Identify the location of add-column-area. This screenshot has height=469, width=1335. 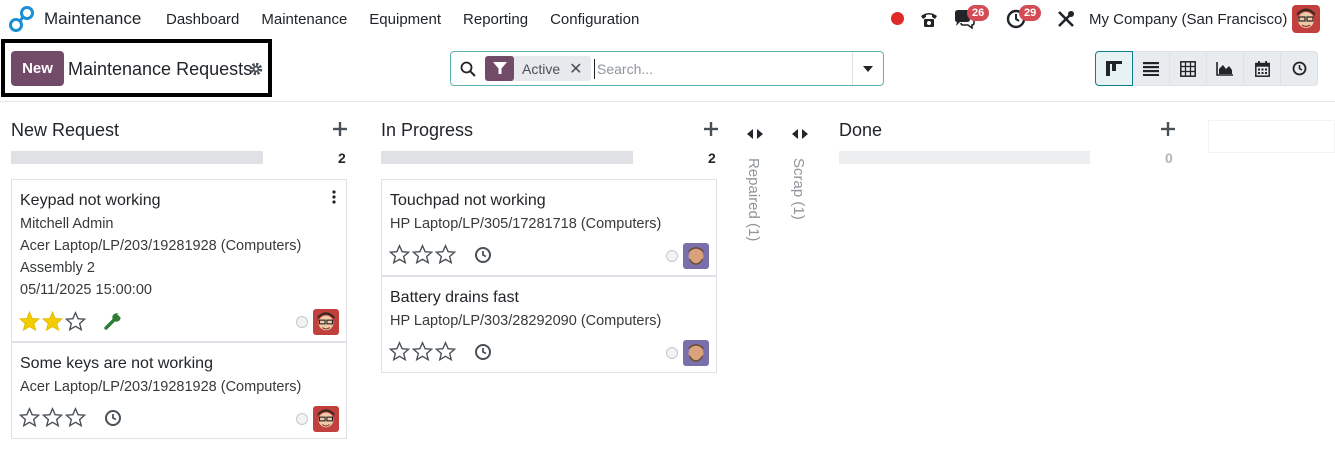
(1271, 136).